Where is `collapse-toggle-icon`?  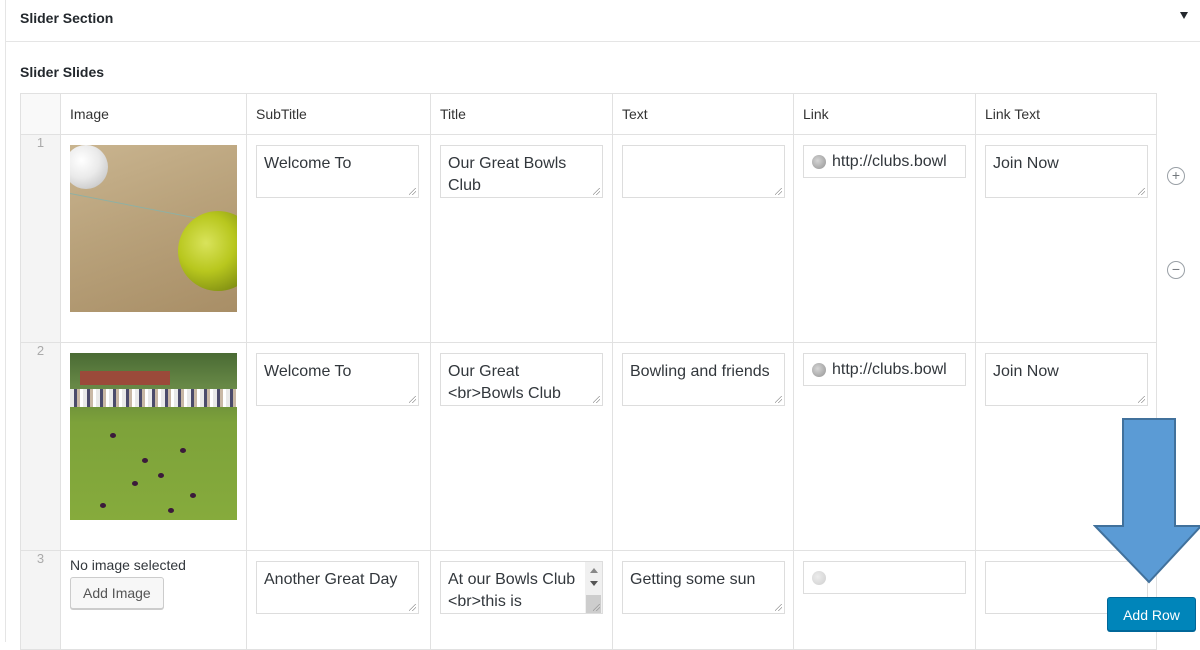
collapse-toggle-icon is located at coordinates (1184, 15).